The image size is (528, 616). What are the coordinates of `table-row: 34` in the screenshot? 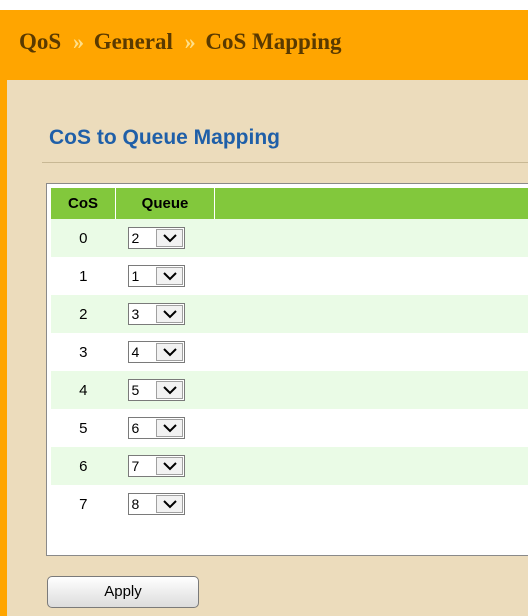 It's located at (289, 352).